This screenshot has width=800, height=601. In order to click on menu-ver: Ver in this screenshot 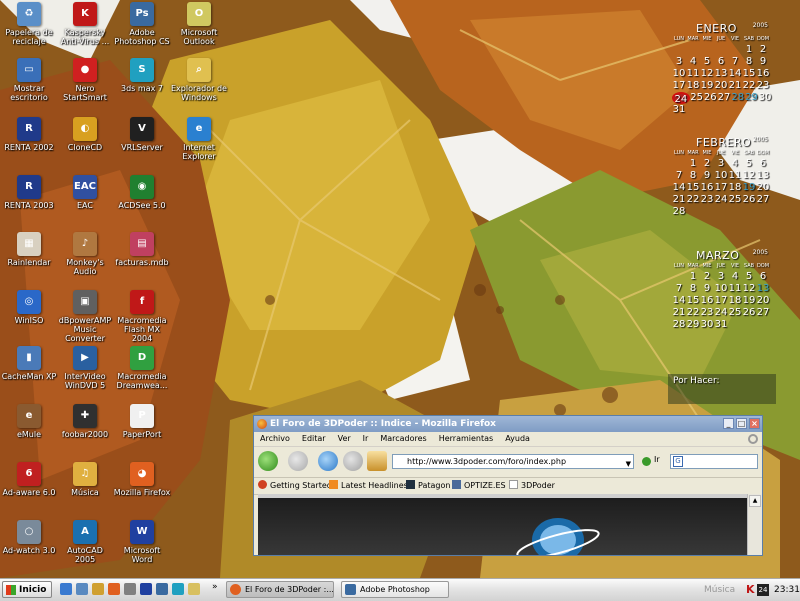, I will do `click(344, 438)`.